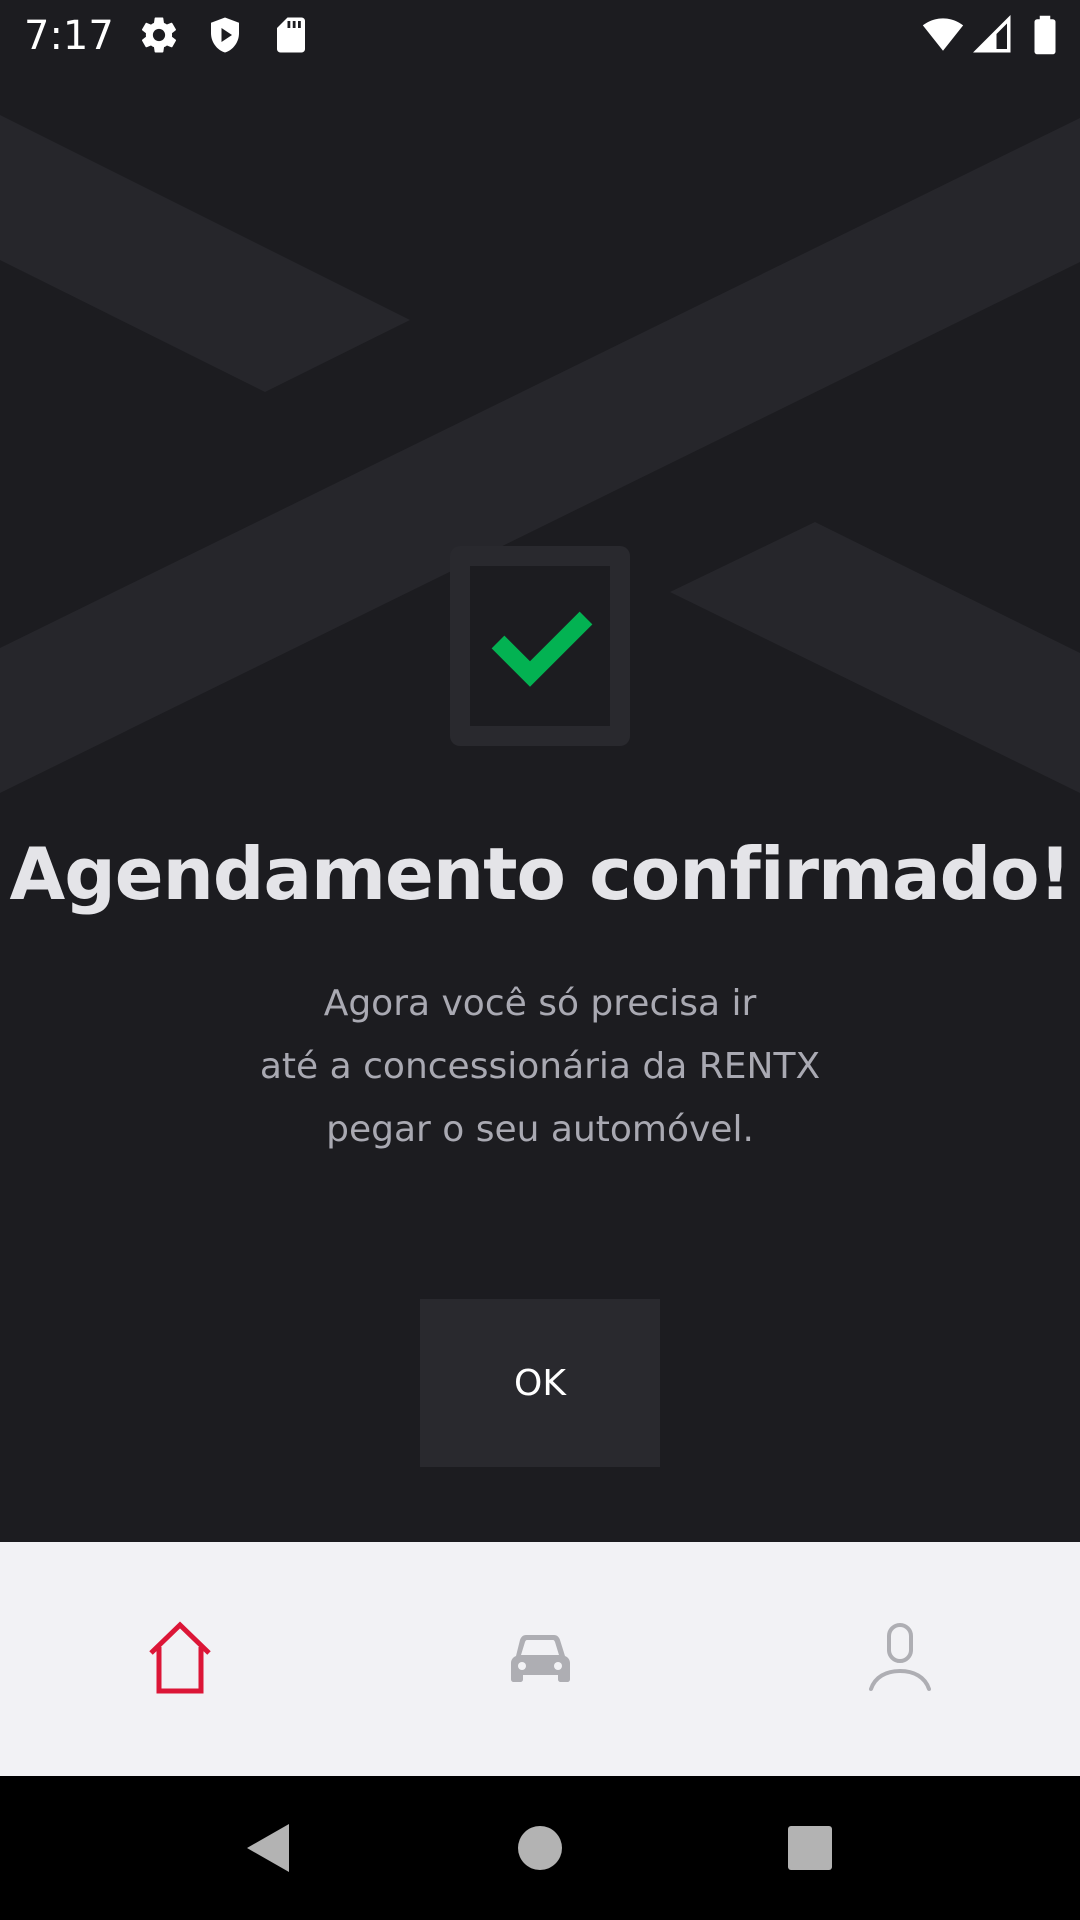  What do you see at coordinates (540, 874) in the screenshot?
I see `confirmation-title: Agendamento confirmado!` at bounding box center [540, 874].